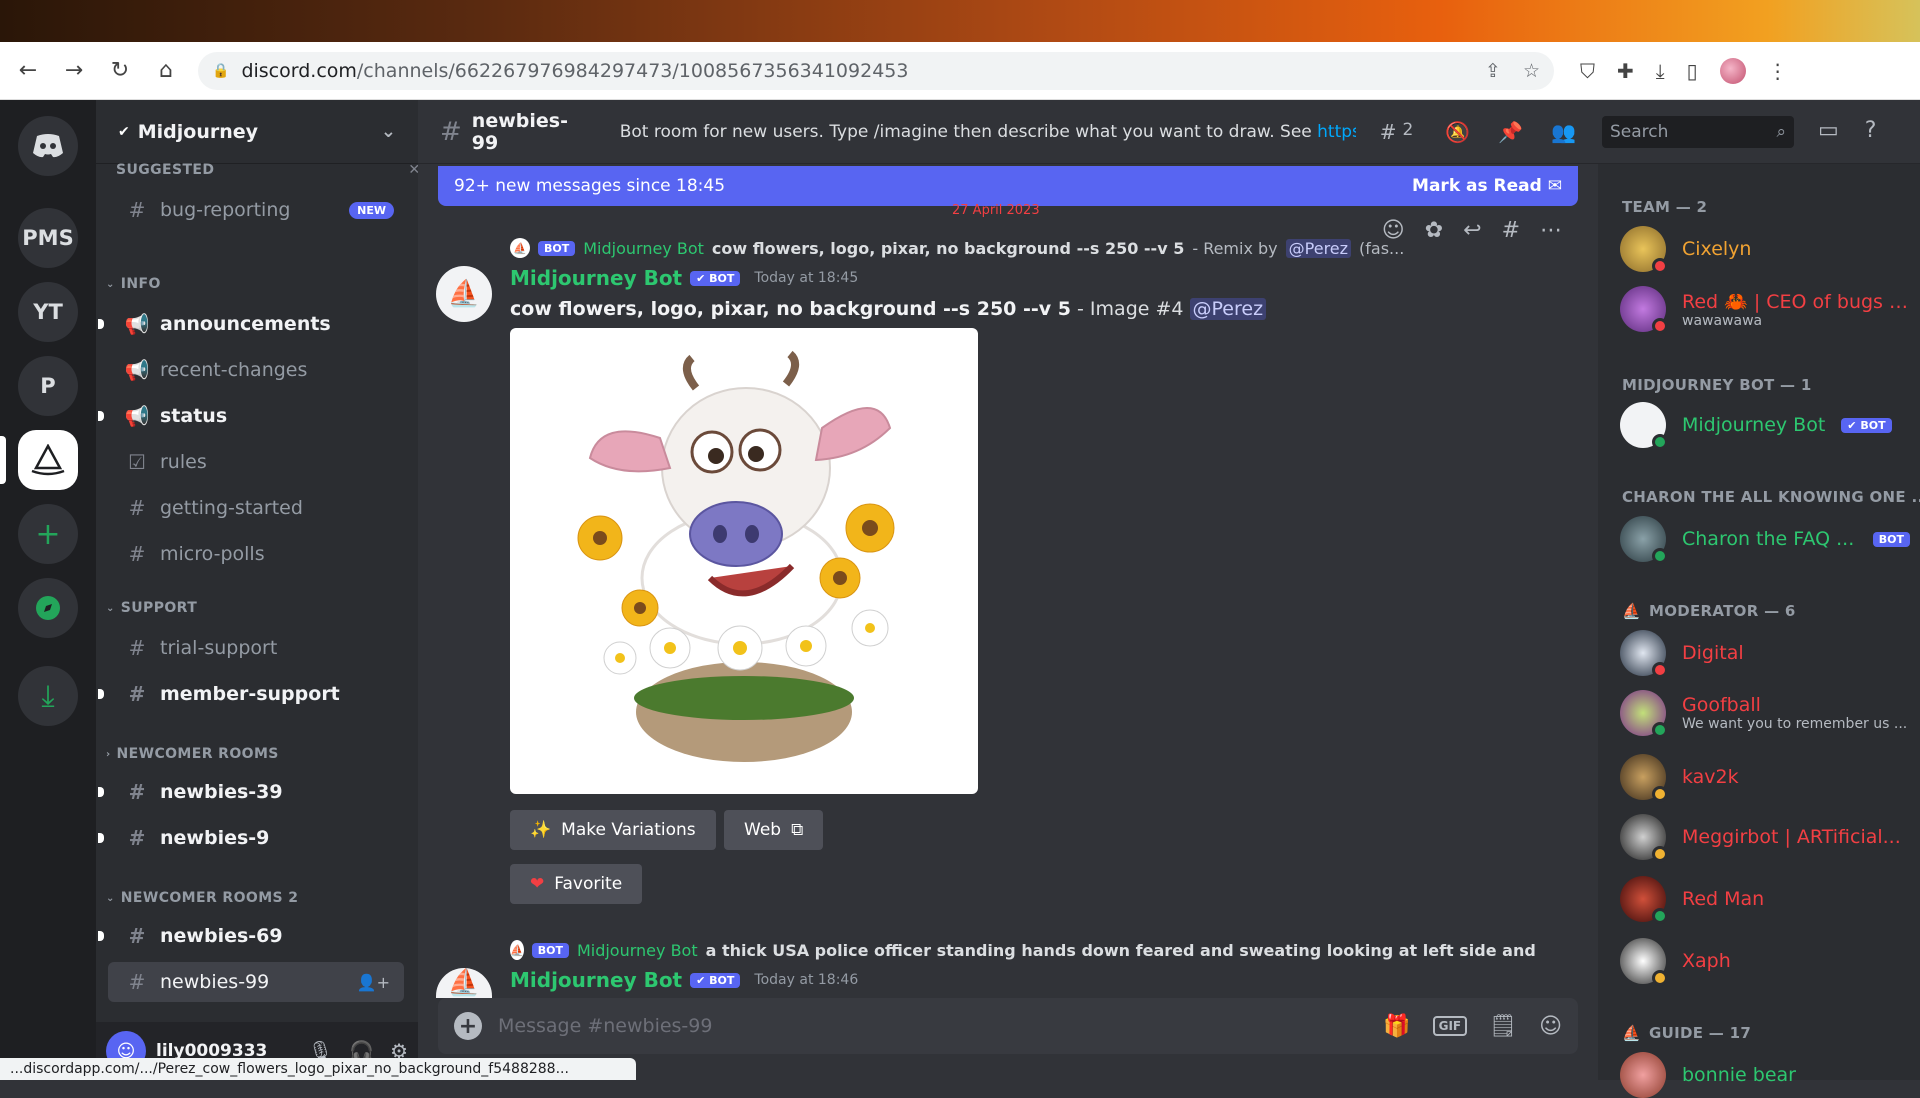  What do you see at coordinates (1660, 71) in the screenshot?
I see `download-icon: ⤓` at bounding box center [1660, 71].